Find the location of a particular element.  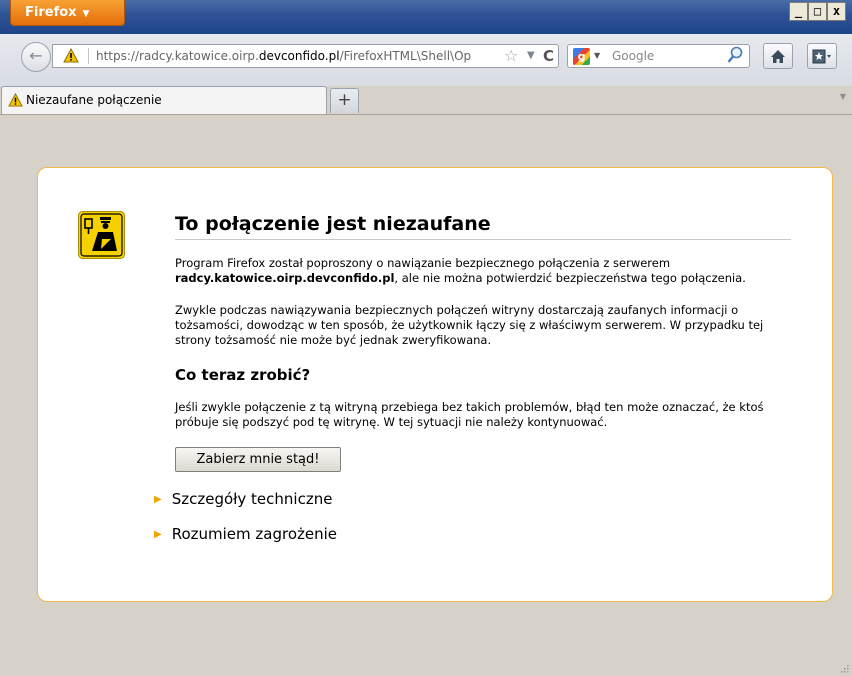

resize-grip-icon is located at coordinates (844, 668).